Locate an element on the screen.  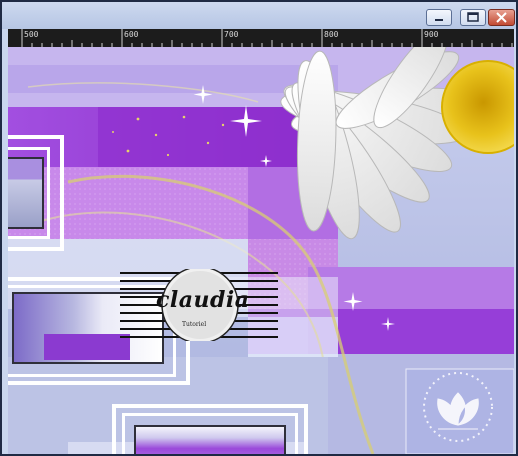
maximize-icon is located at coordinates (473, 17).